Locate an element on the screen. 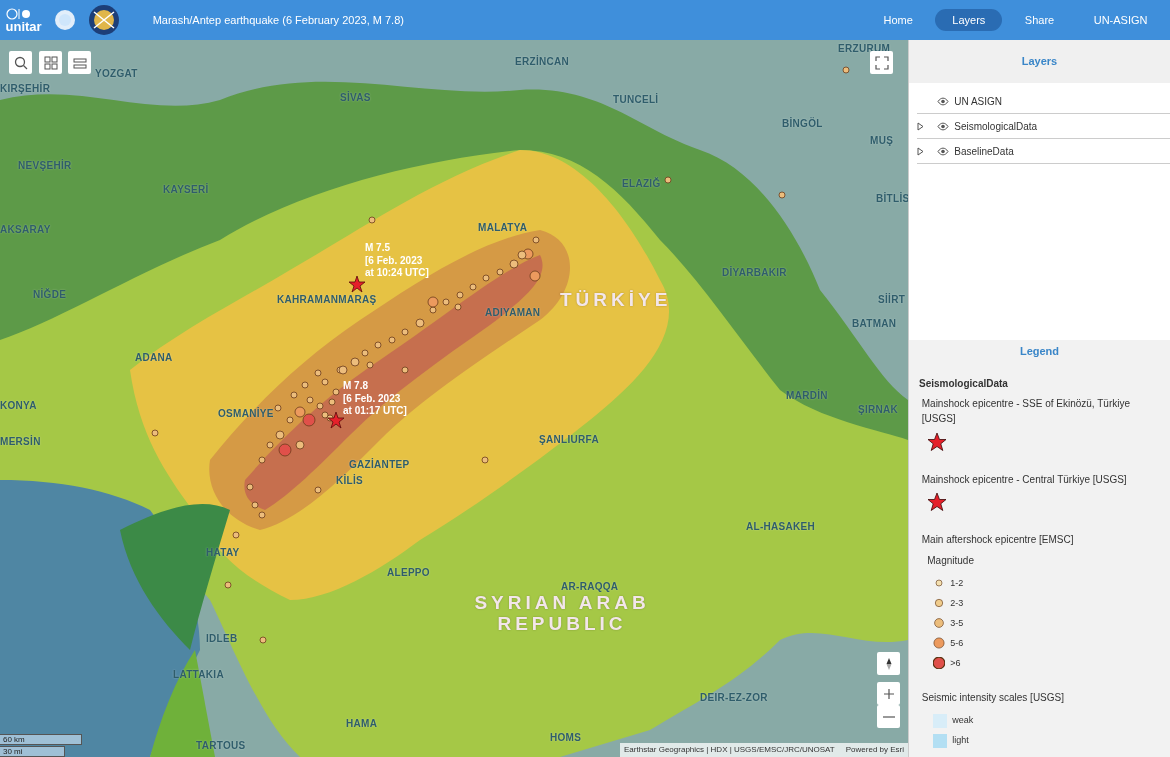 The width and height of the screenshot is (1170, 757). nav-tab: Share is located at coordinates (1039, 20).